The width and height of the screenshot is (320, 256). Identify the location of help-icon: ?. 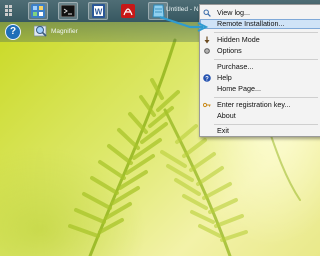
(207, 78).